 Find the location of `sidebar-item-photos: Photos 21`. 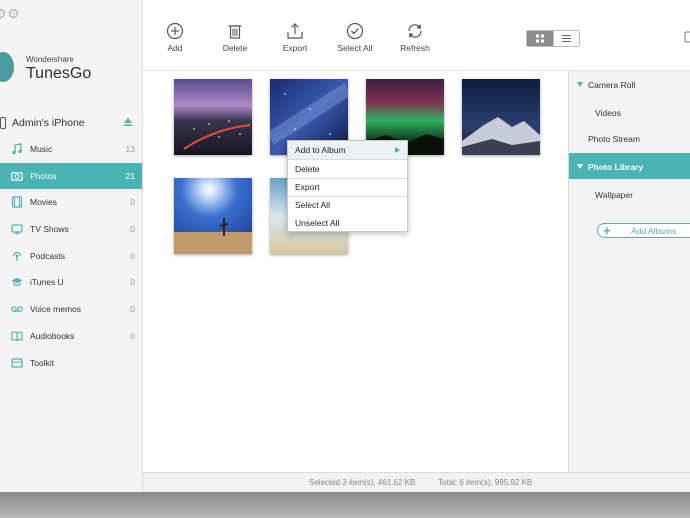

sidebar-item-photos: Photos 21 is located at coordinates (71, 176).